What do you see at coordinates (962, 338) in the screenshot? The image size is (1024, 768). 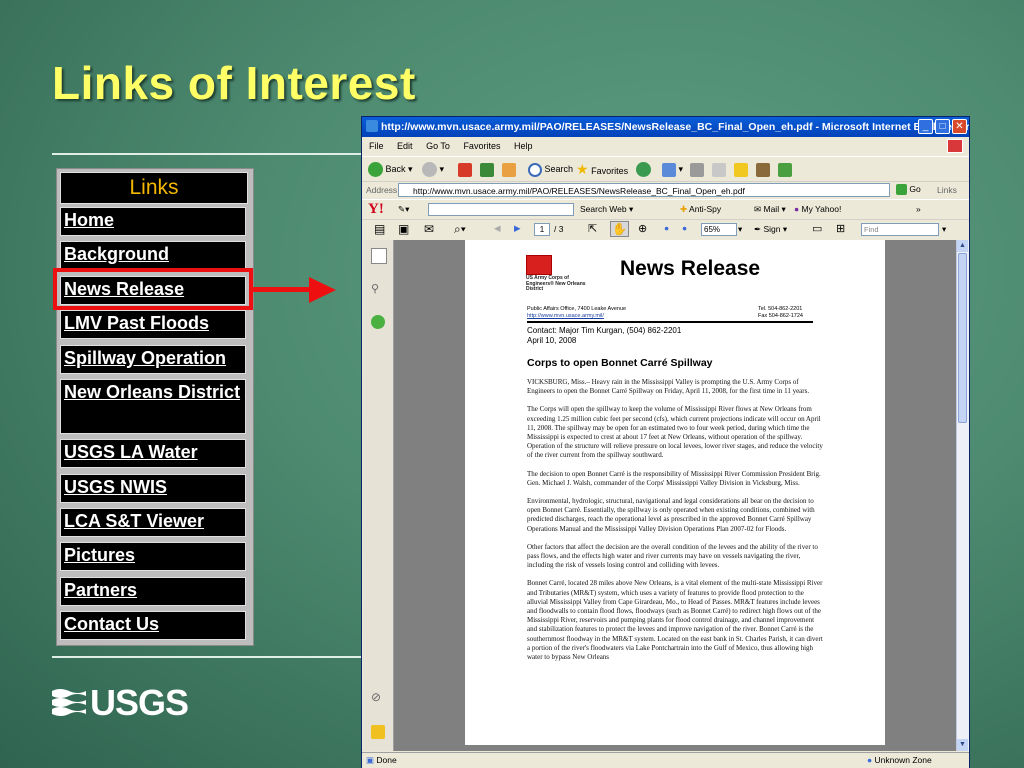 I see `scroll-thumb` at bounding box center [962, 338].